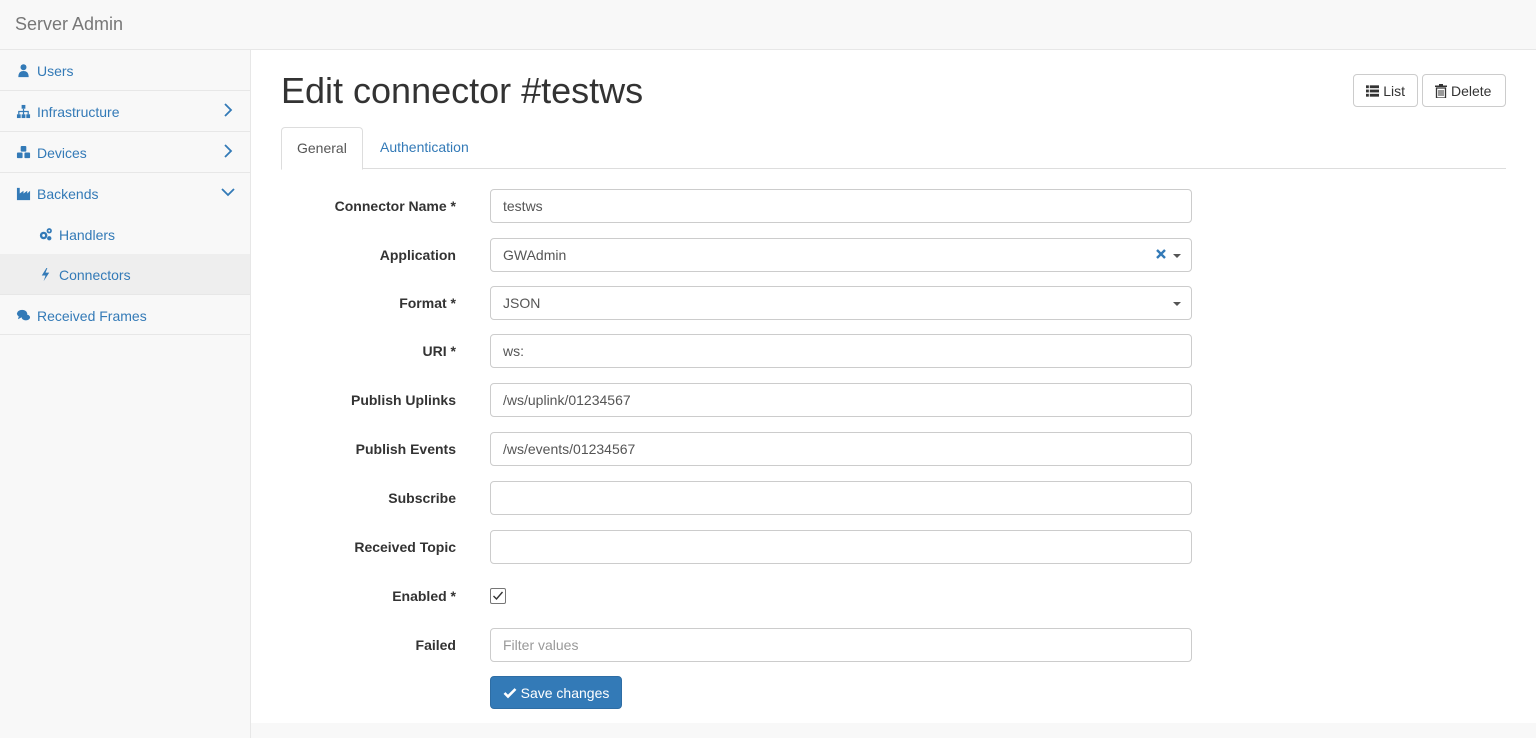 The image size is (1536, 738). Describe the element at coordinates (87, 235) in the screenshot. I see `sidebar-item-label: Handlers` at that location.